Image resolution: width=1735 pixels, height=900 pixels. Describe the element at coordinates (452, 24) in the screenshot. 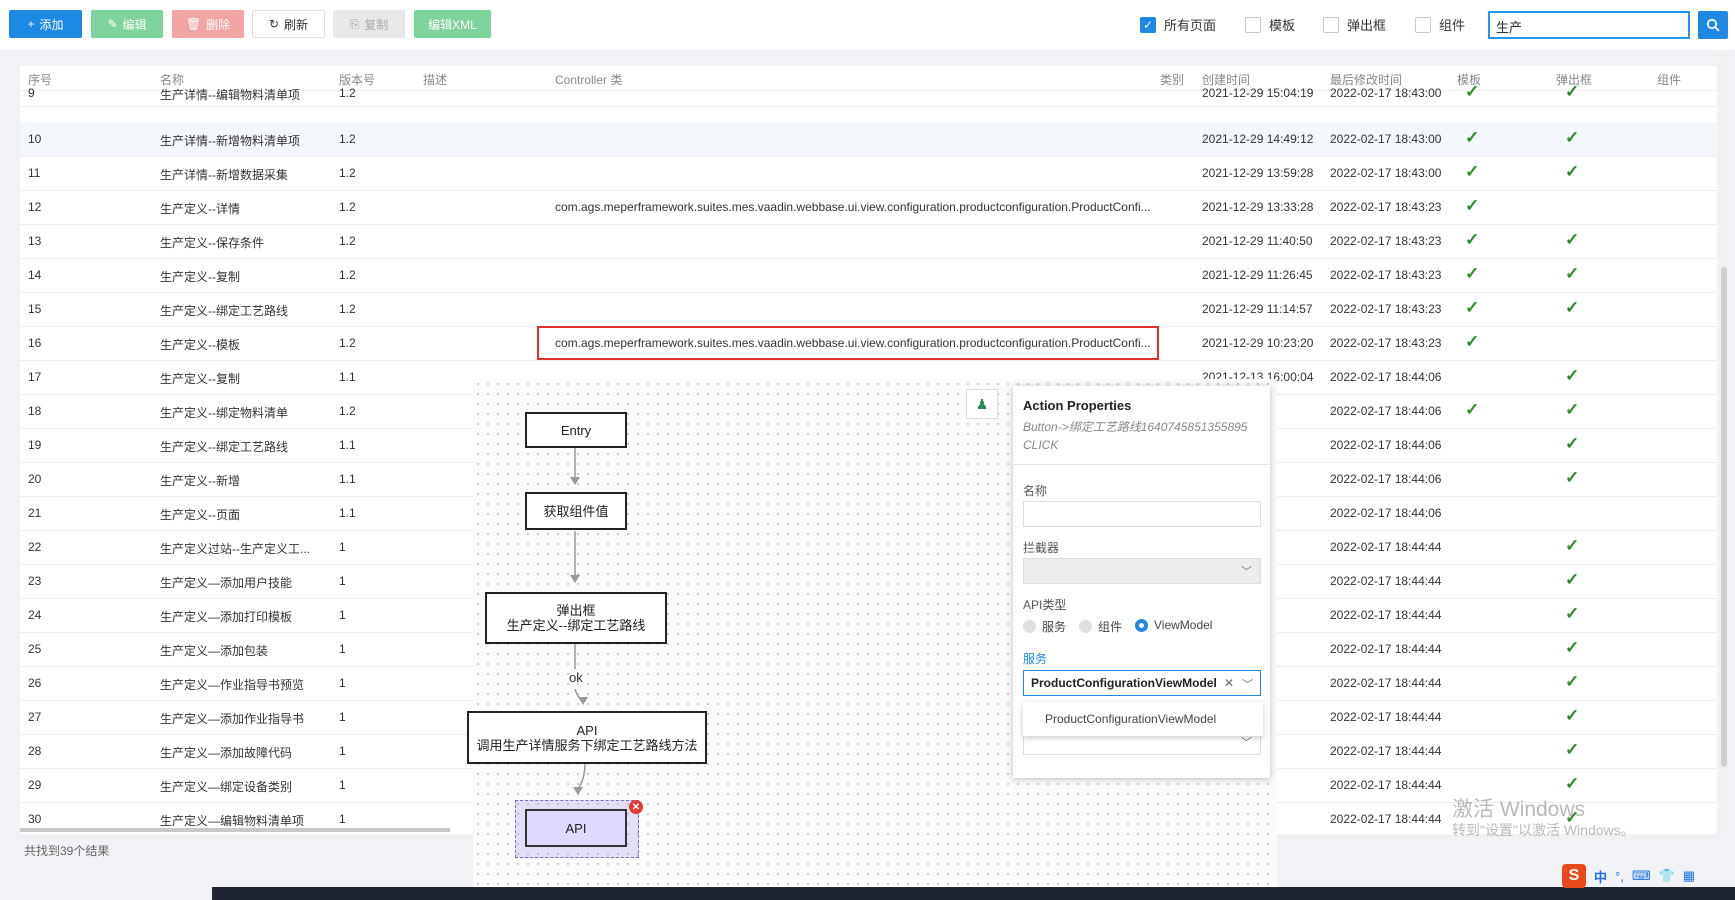

I see `edit-xml-button: 编辑XML` at that location.